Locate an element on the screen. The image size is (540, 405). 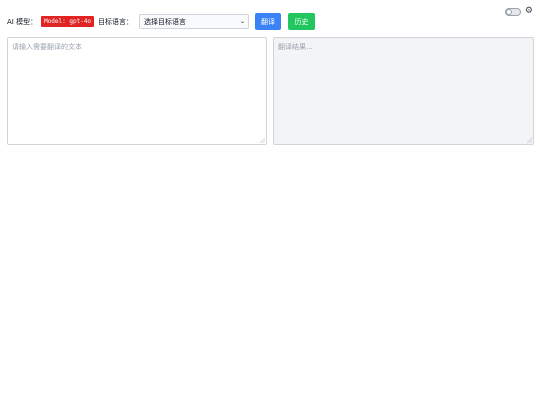
target-language-select: 选择目标语言 ⌄ is located at coordinates (194, 21).